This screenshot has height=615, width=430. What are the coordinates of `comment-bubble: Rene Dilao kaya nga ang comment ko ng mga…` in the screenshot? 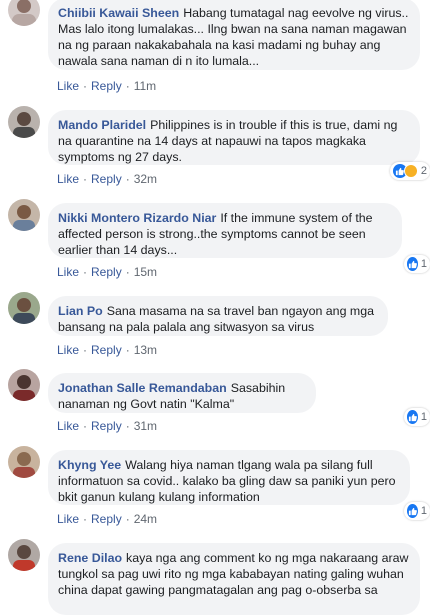 It's located at (234, 579).